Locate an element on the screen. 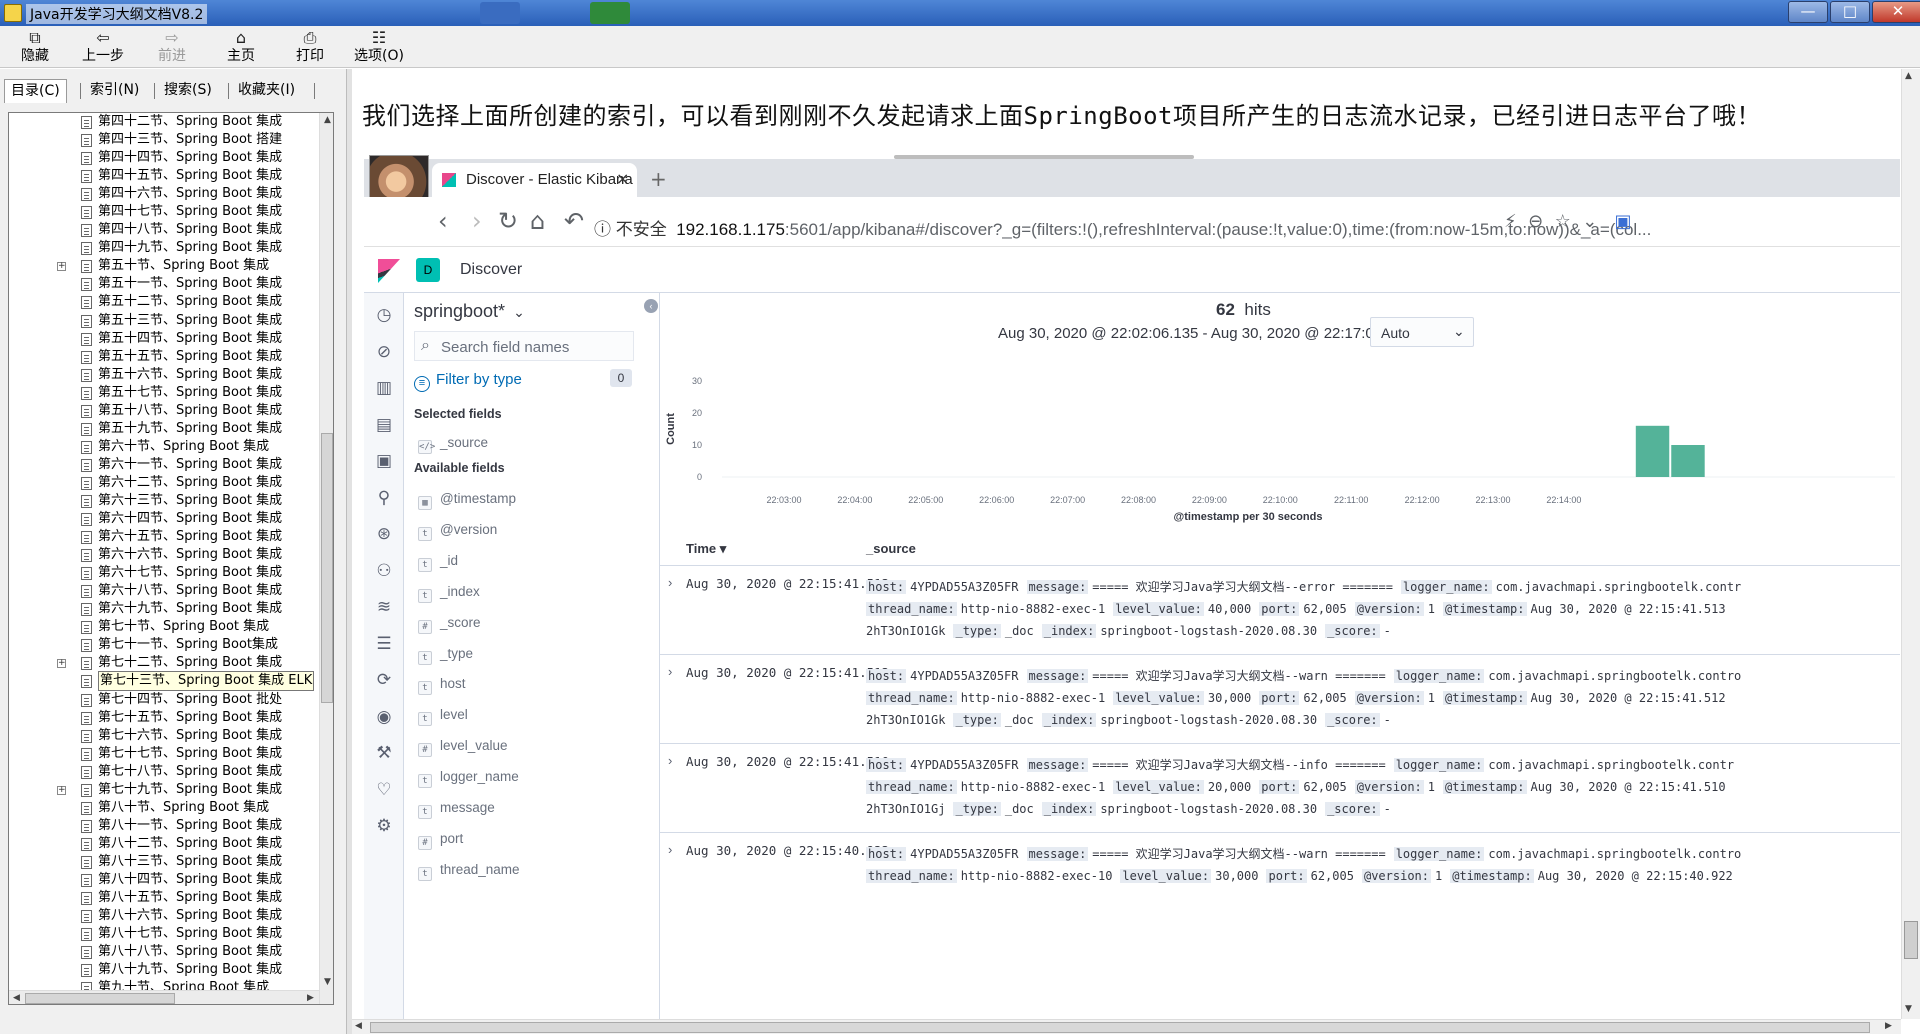  scroll-right-icon: ▶ is located at coordinates (310, 997).